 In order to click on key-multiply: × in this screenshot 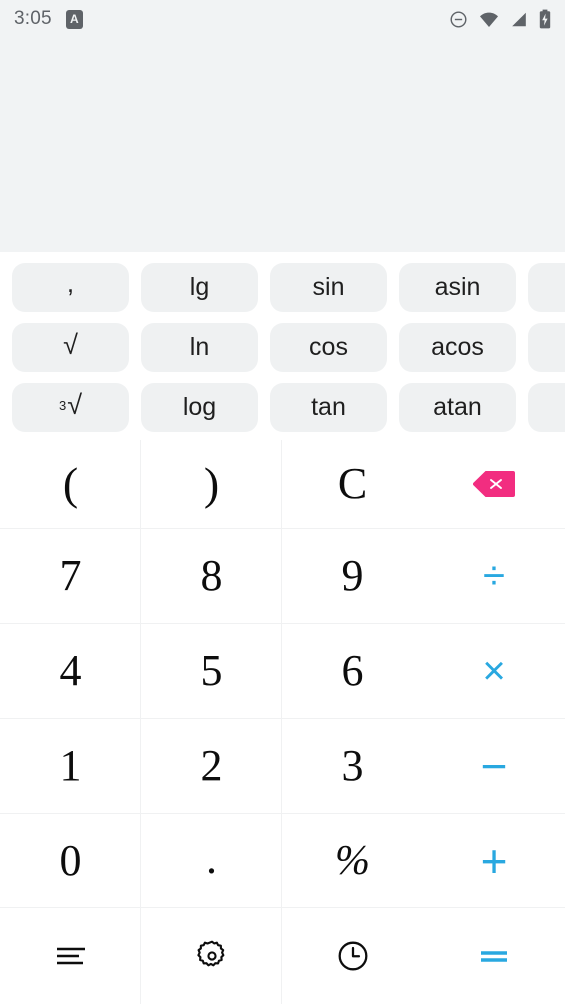, I will do `click(494, 671)`.